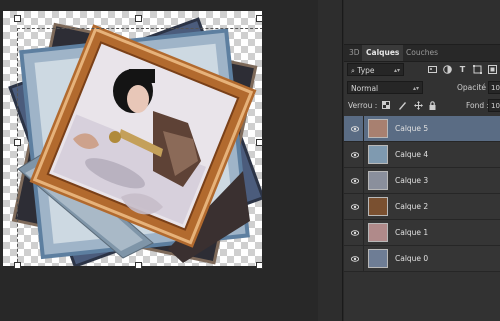  I want to click on lock-paint-icon, so click(402, 105).